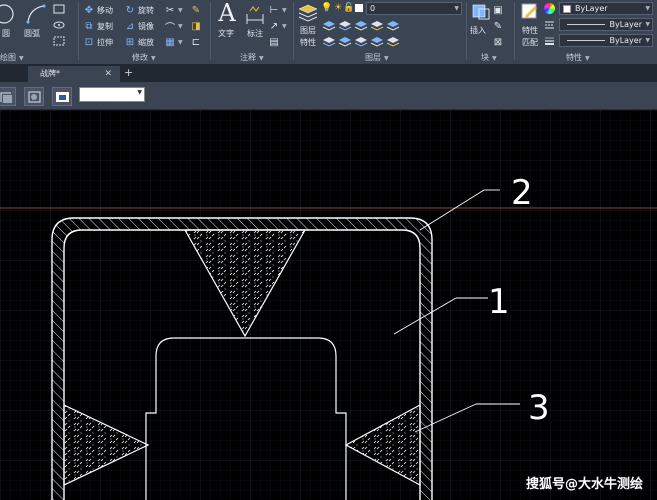 The image size is (657, 500). I want to click on match-properties-label-1: 特性, so click(530, 30).